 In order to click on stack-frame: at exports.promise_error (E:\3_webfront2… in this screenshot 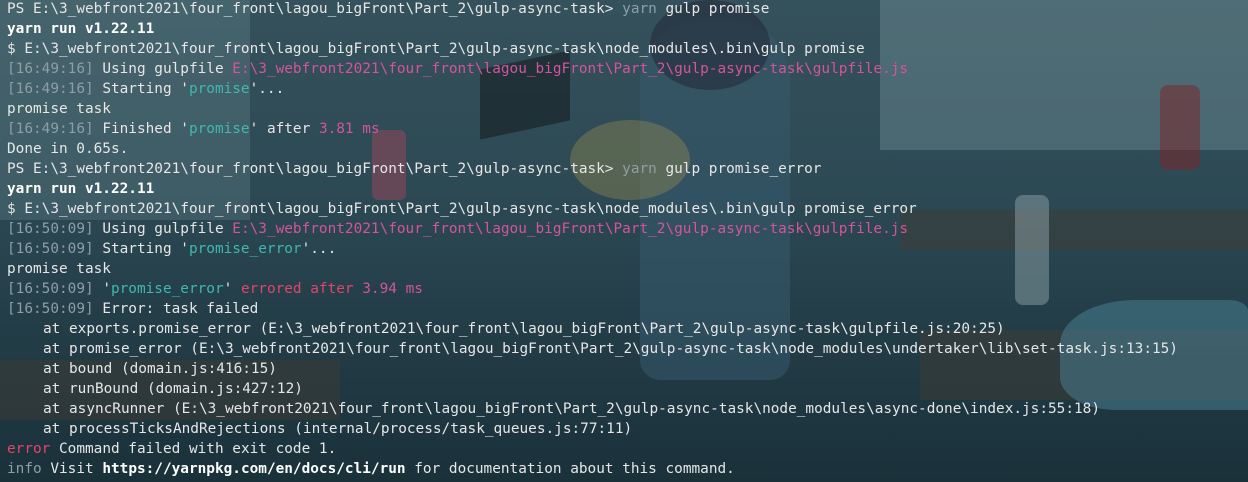, I will do `click(524, 329)`.